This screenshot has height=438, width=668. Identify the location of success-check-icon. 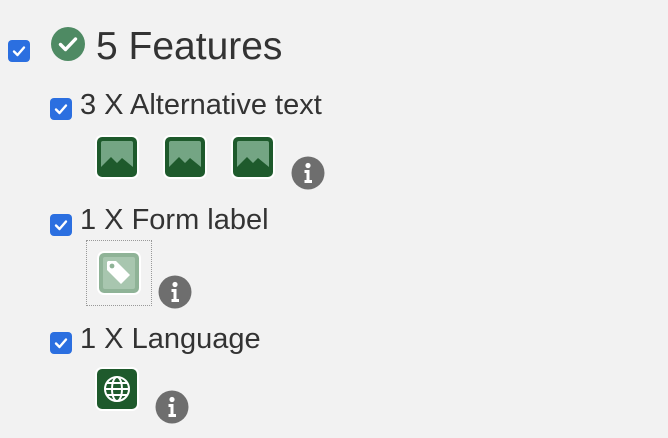
(68, 44).